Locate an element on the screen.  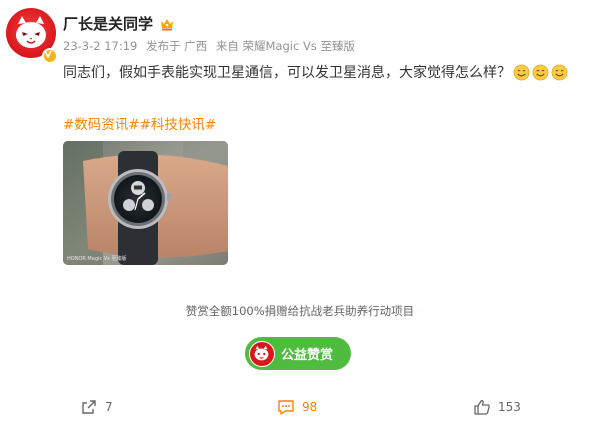
photo-watermark: HONOR Magic Vs 至臻版 is located at coordinates (97, 259).